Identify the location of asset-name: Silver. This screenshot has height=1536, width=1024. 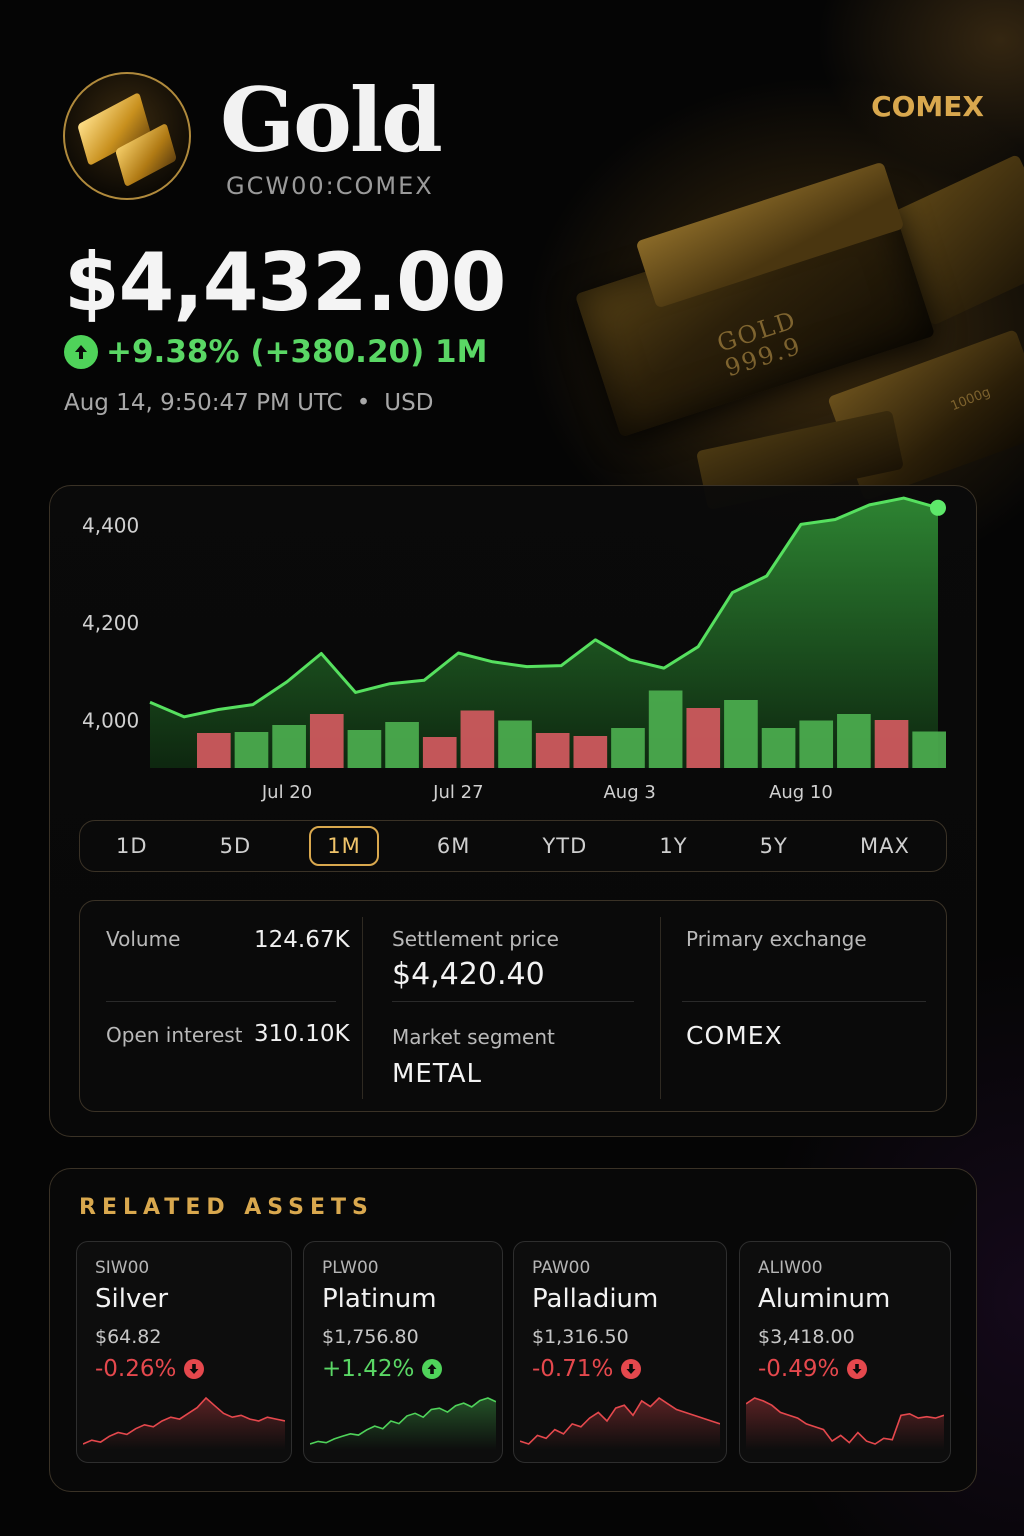
(132, 1299).